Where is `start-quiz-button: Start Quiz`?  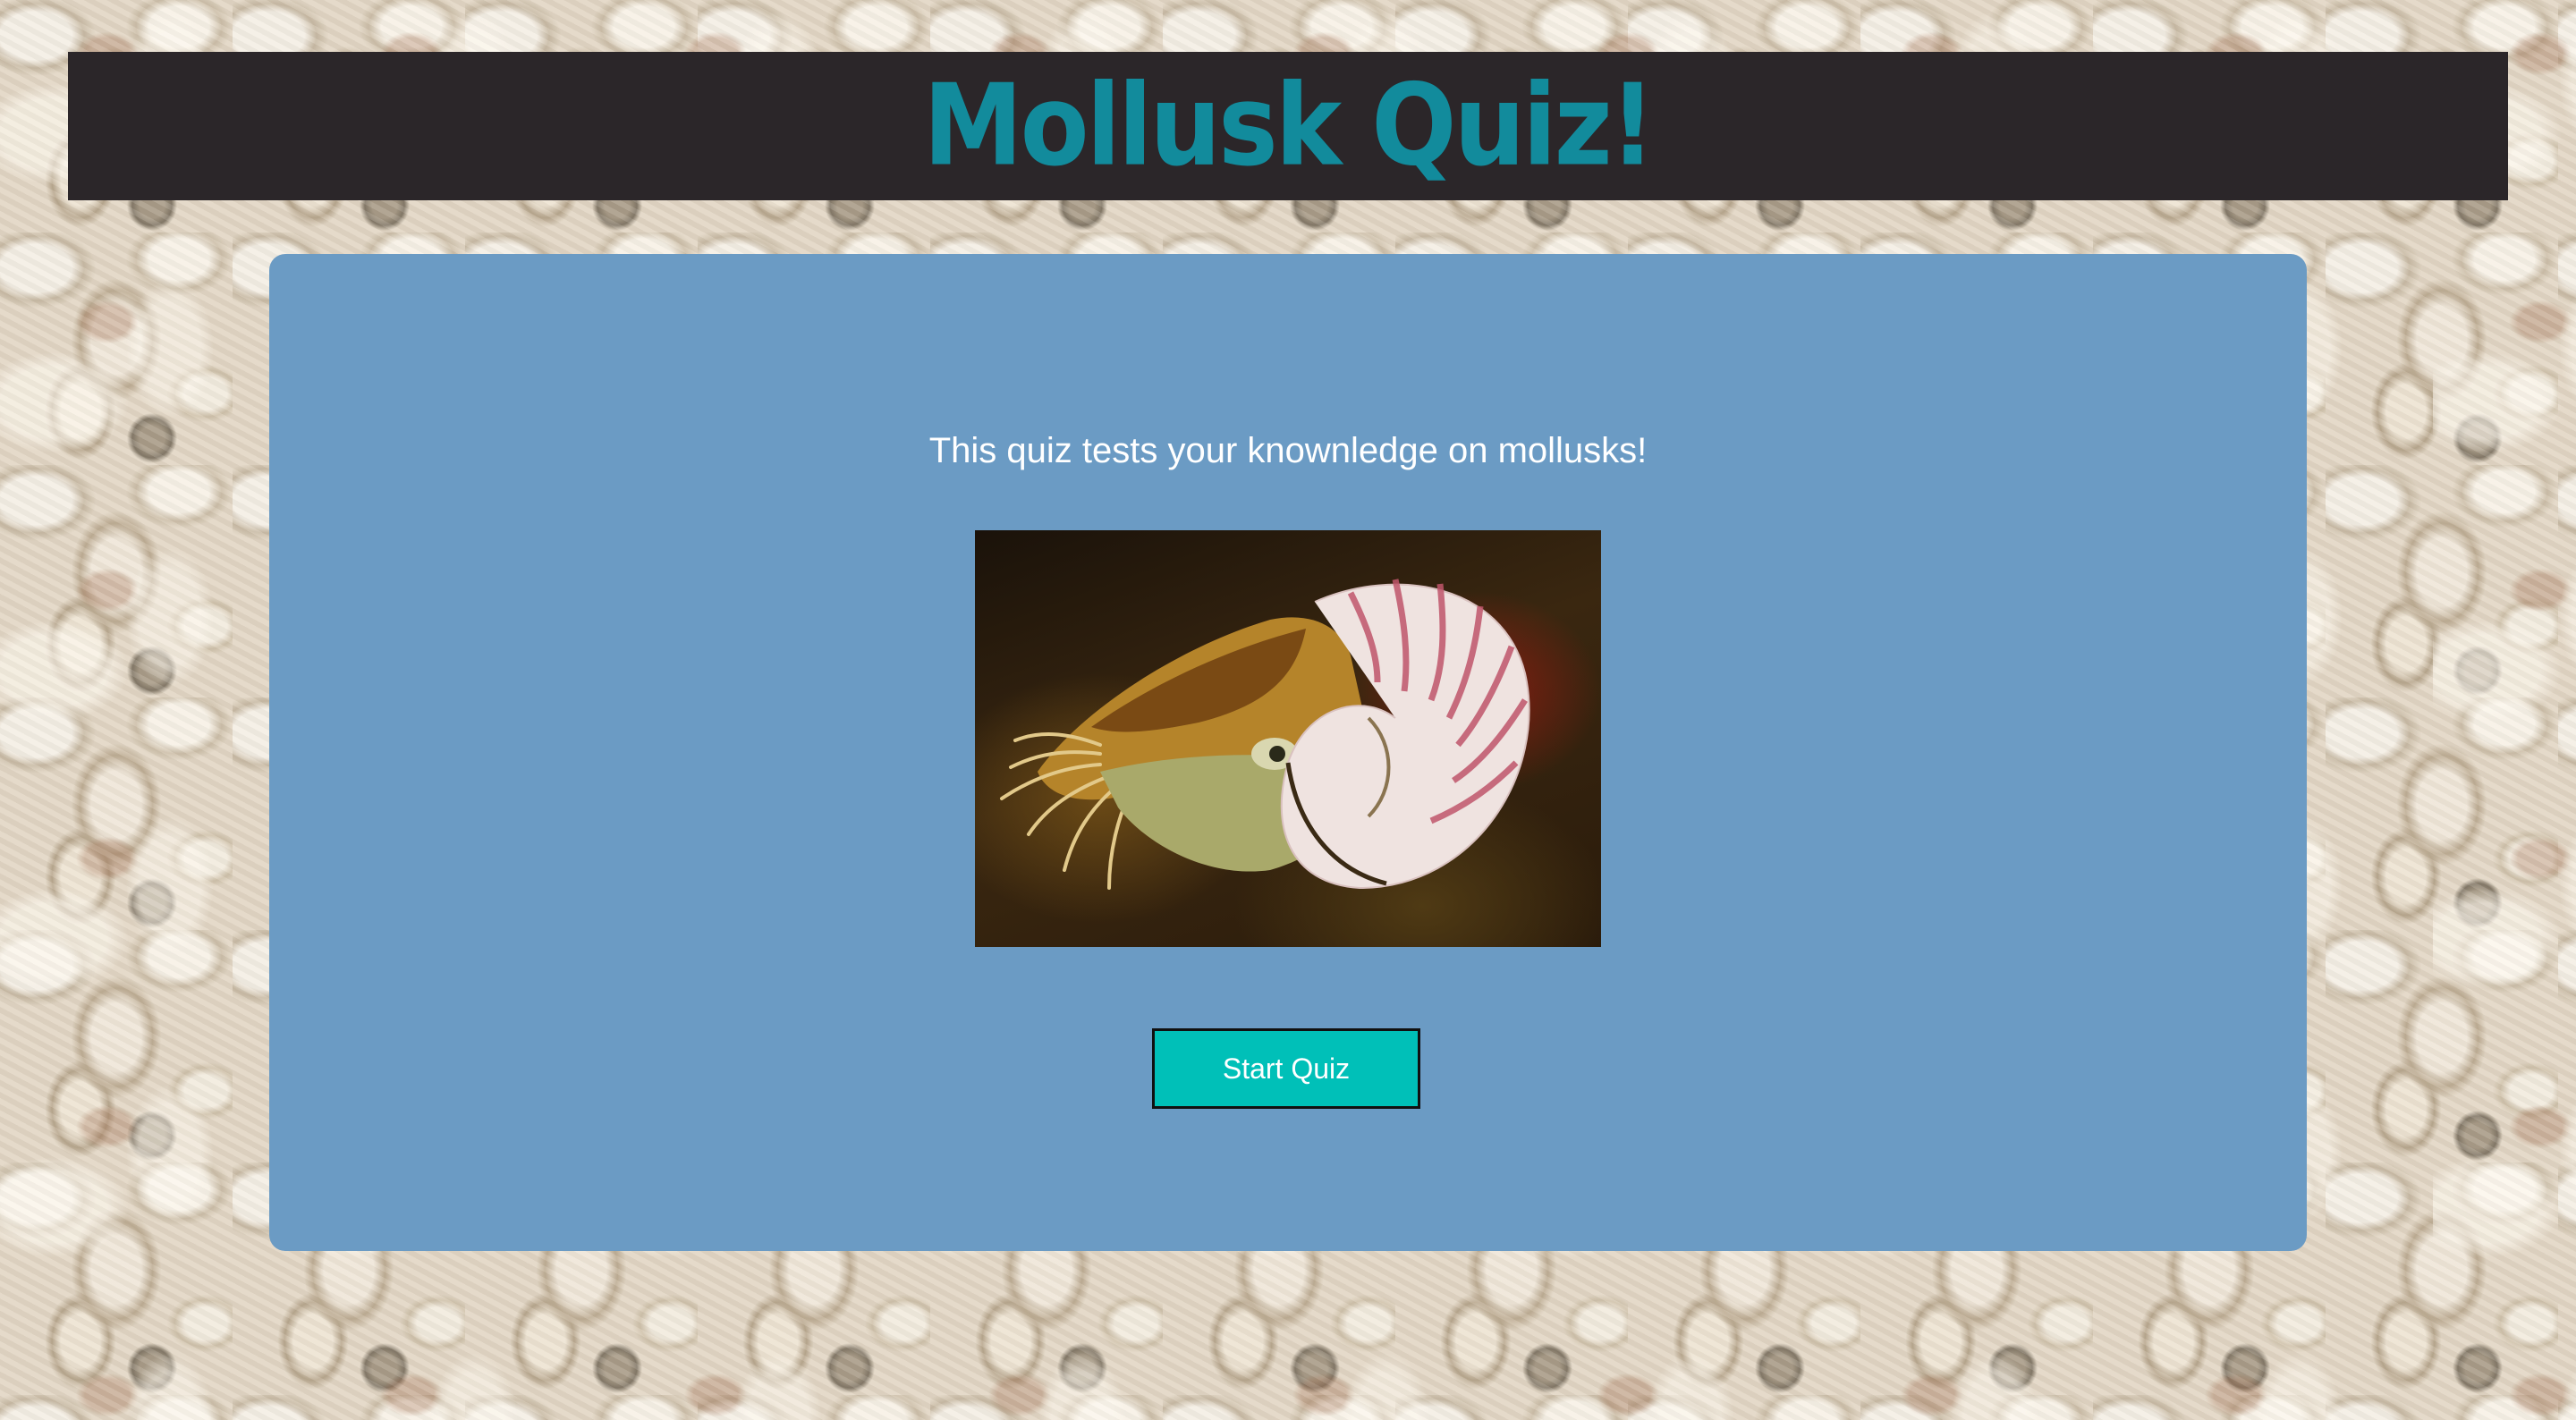
start-quiz-button: Start Quiz is located at coordinates (1286, 1069).